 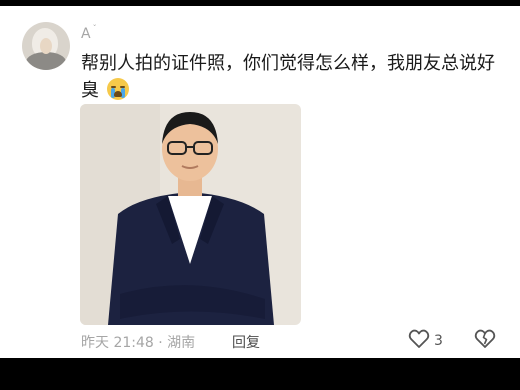 I want to click on comment-body: 帮别人拍的证件照，你们觉得怎么样，我朋友总说好臭, so click(x=288, y=77).